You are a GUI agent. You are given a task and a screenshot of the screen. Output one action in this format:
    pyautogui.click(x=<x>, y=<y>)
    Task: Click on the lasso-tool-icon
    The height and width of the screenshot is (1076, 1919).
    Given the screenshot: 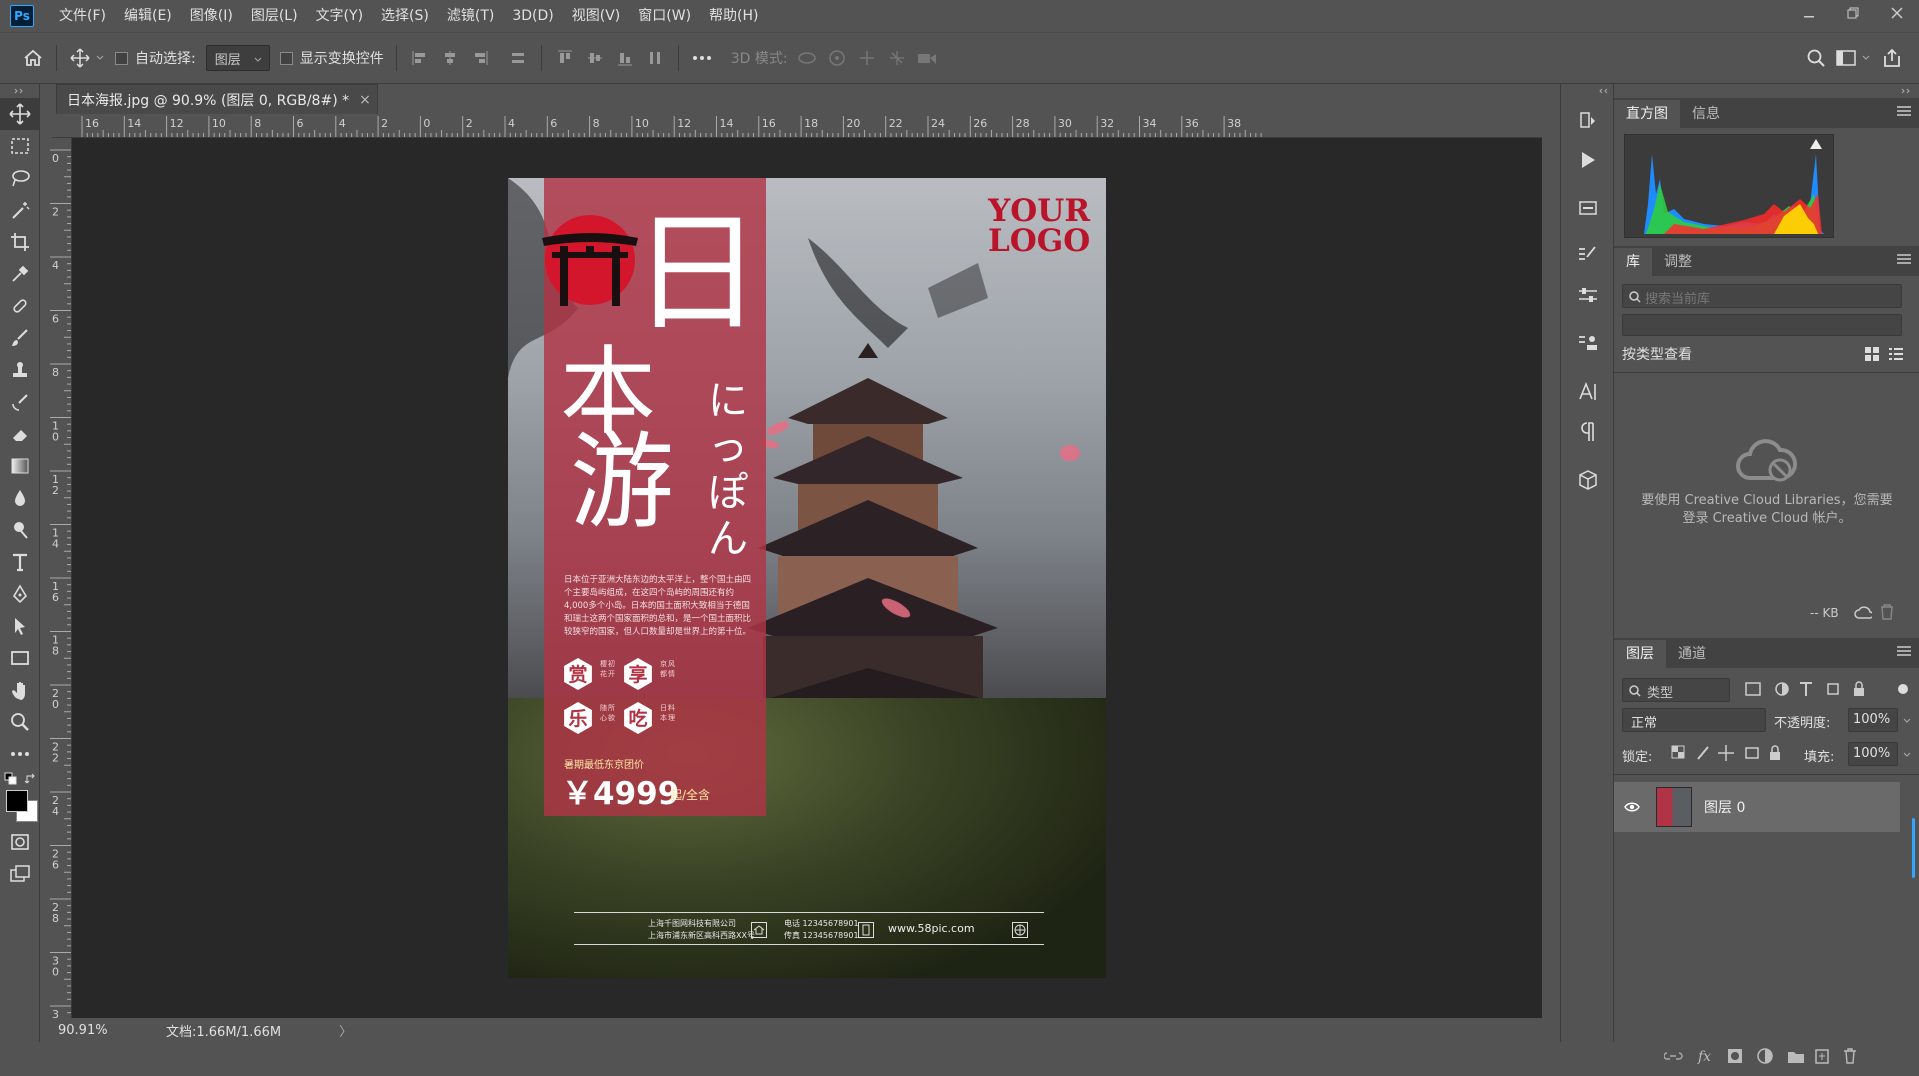 What is the action you would take?
    pyautogui.click(x=20, y=178)
    